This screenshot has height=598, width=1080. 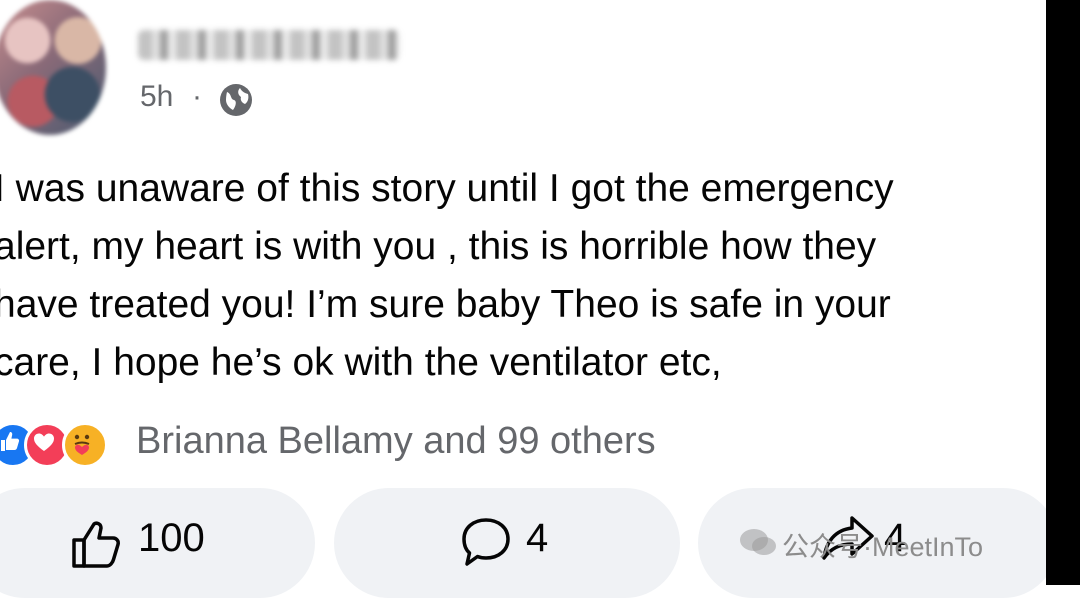 What do you see at coordinates (171, 538) in the screenshot?
I see `like-count: 100` at bounding box center [171, 538].